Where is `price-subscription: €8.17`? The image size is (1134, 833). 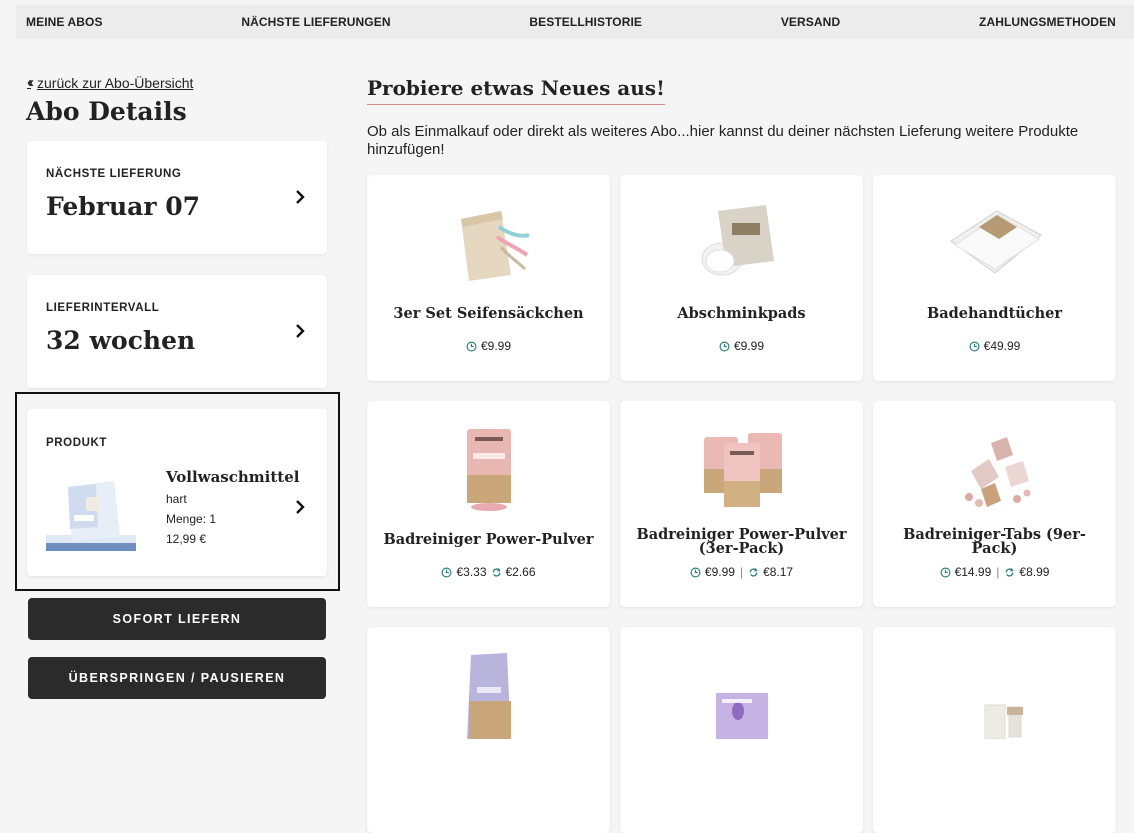 price-subscription: €8.17 is located at coordinates (778, 572).